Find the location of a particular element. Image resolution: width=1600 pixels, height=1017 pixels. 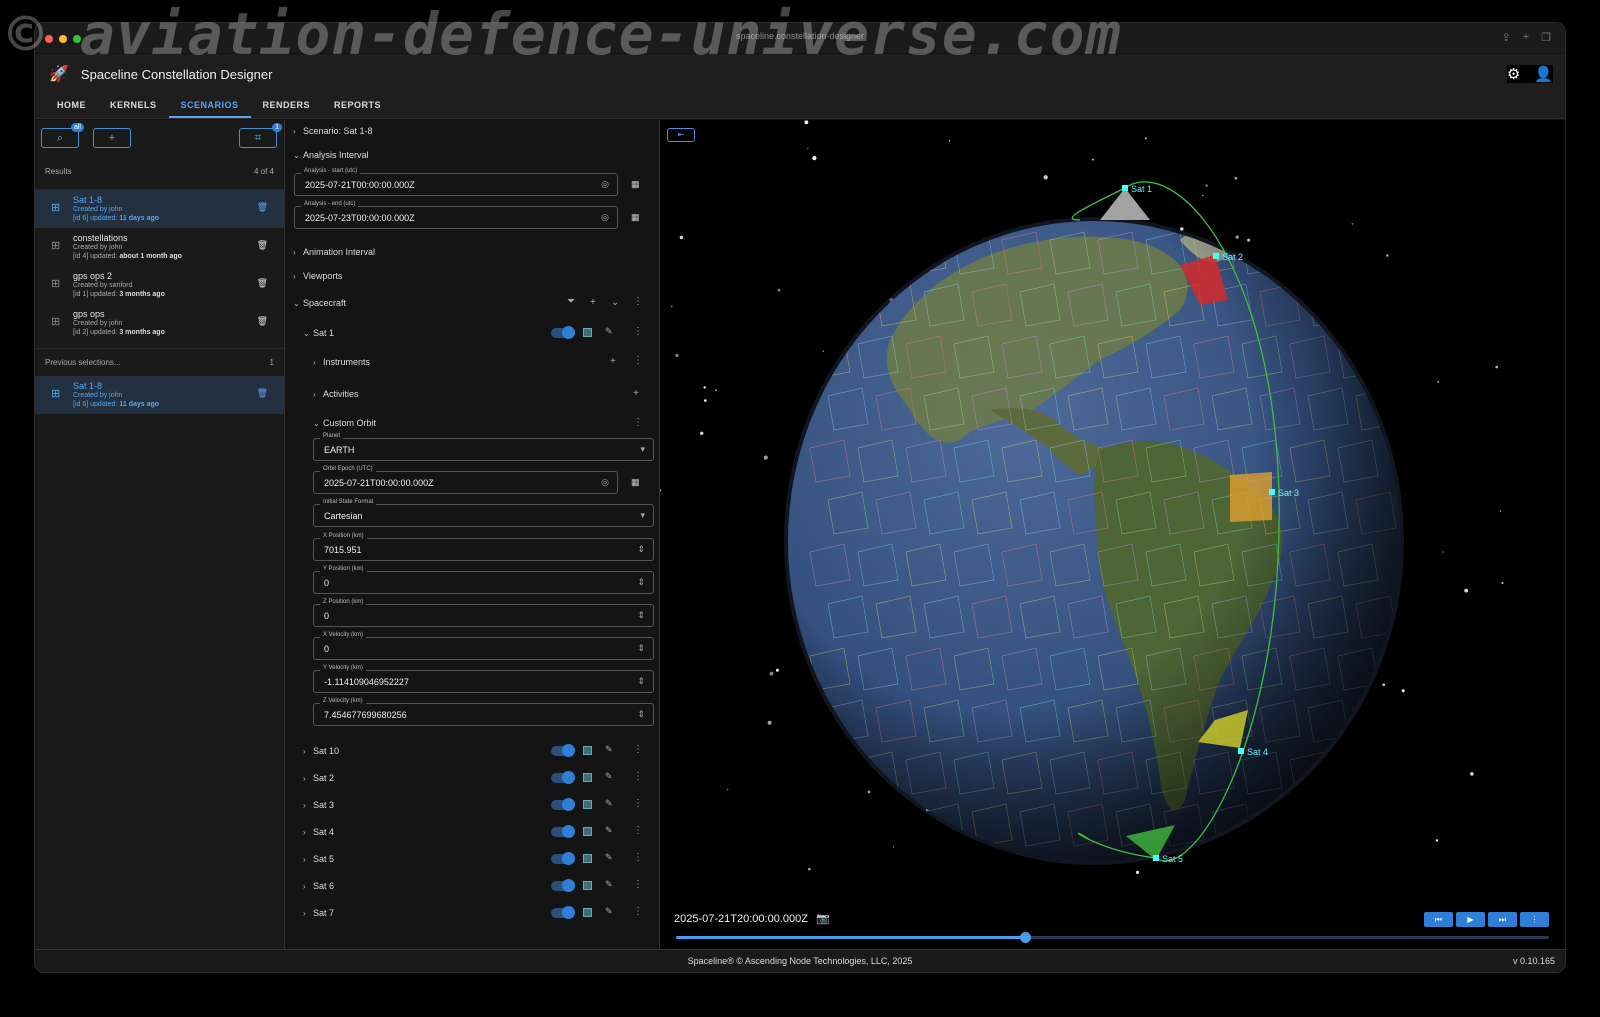

z-velocity-field: Z Velocity (km) 7.454677699680256 ⇕ is located at coordinates (483, 712).